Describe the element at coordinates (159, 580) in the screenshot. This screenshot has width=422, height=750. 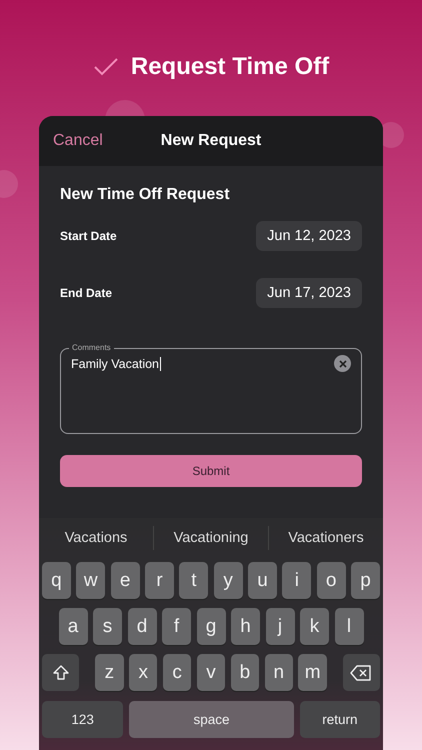
I see `key: r` at that location.